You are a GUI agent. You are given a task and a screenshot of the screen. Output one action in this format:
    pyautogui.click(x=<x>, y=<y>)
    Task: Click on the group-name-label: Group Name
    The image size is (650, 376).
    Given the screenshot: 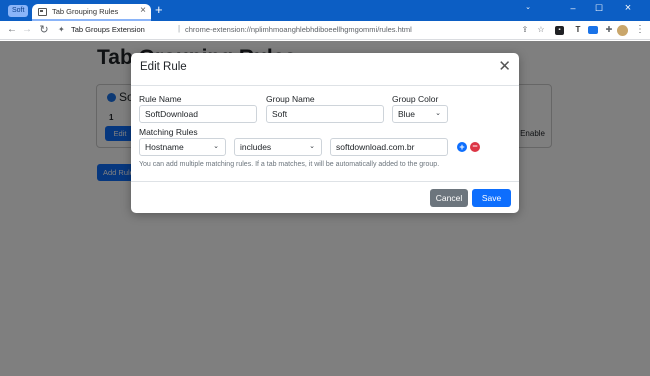 What is the action you would take?
    pyautogui.click(x=290, y=99)
    